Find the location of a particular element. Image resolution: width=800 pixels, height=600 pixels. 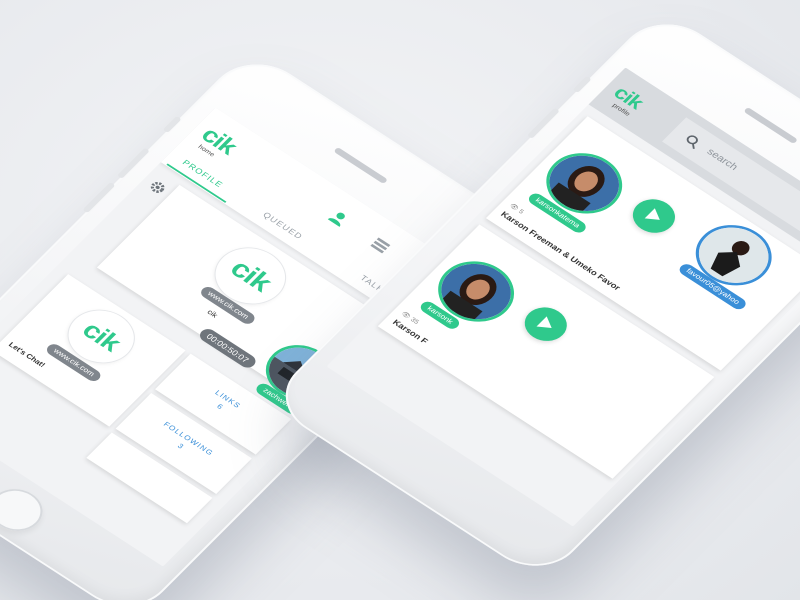

profile-avatar-logo: cik is located at coordinates (250, 275).